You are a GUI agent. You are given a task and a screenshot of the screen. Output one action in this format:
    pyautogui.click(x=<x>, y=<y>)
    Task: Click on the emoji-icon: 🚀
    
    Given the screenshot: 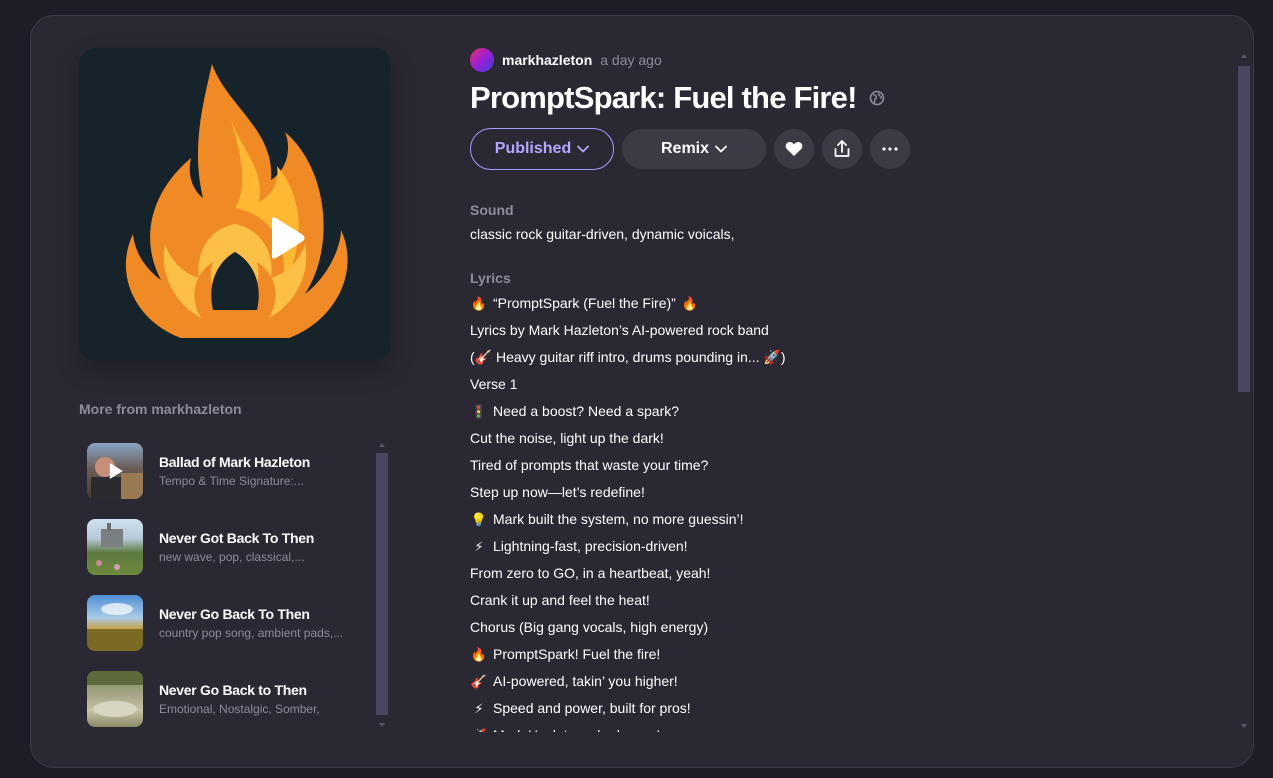 What is the action you would take?
    pyautogui.click(x=479, y=727)
    